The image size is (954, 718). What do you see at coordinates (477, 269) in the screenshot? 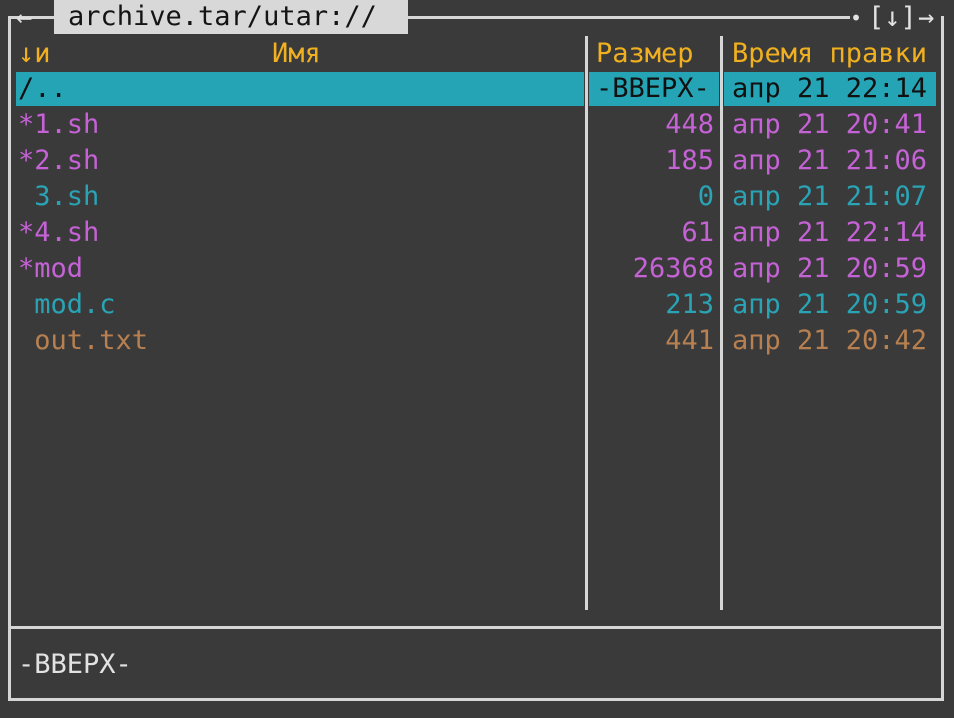
I see `file-row: *mod 26368 апр 21 20:59` at bounding box center [477, 269].